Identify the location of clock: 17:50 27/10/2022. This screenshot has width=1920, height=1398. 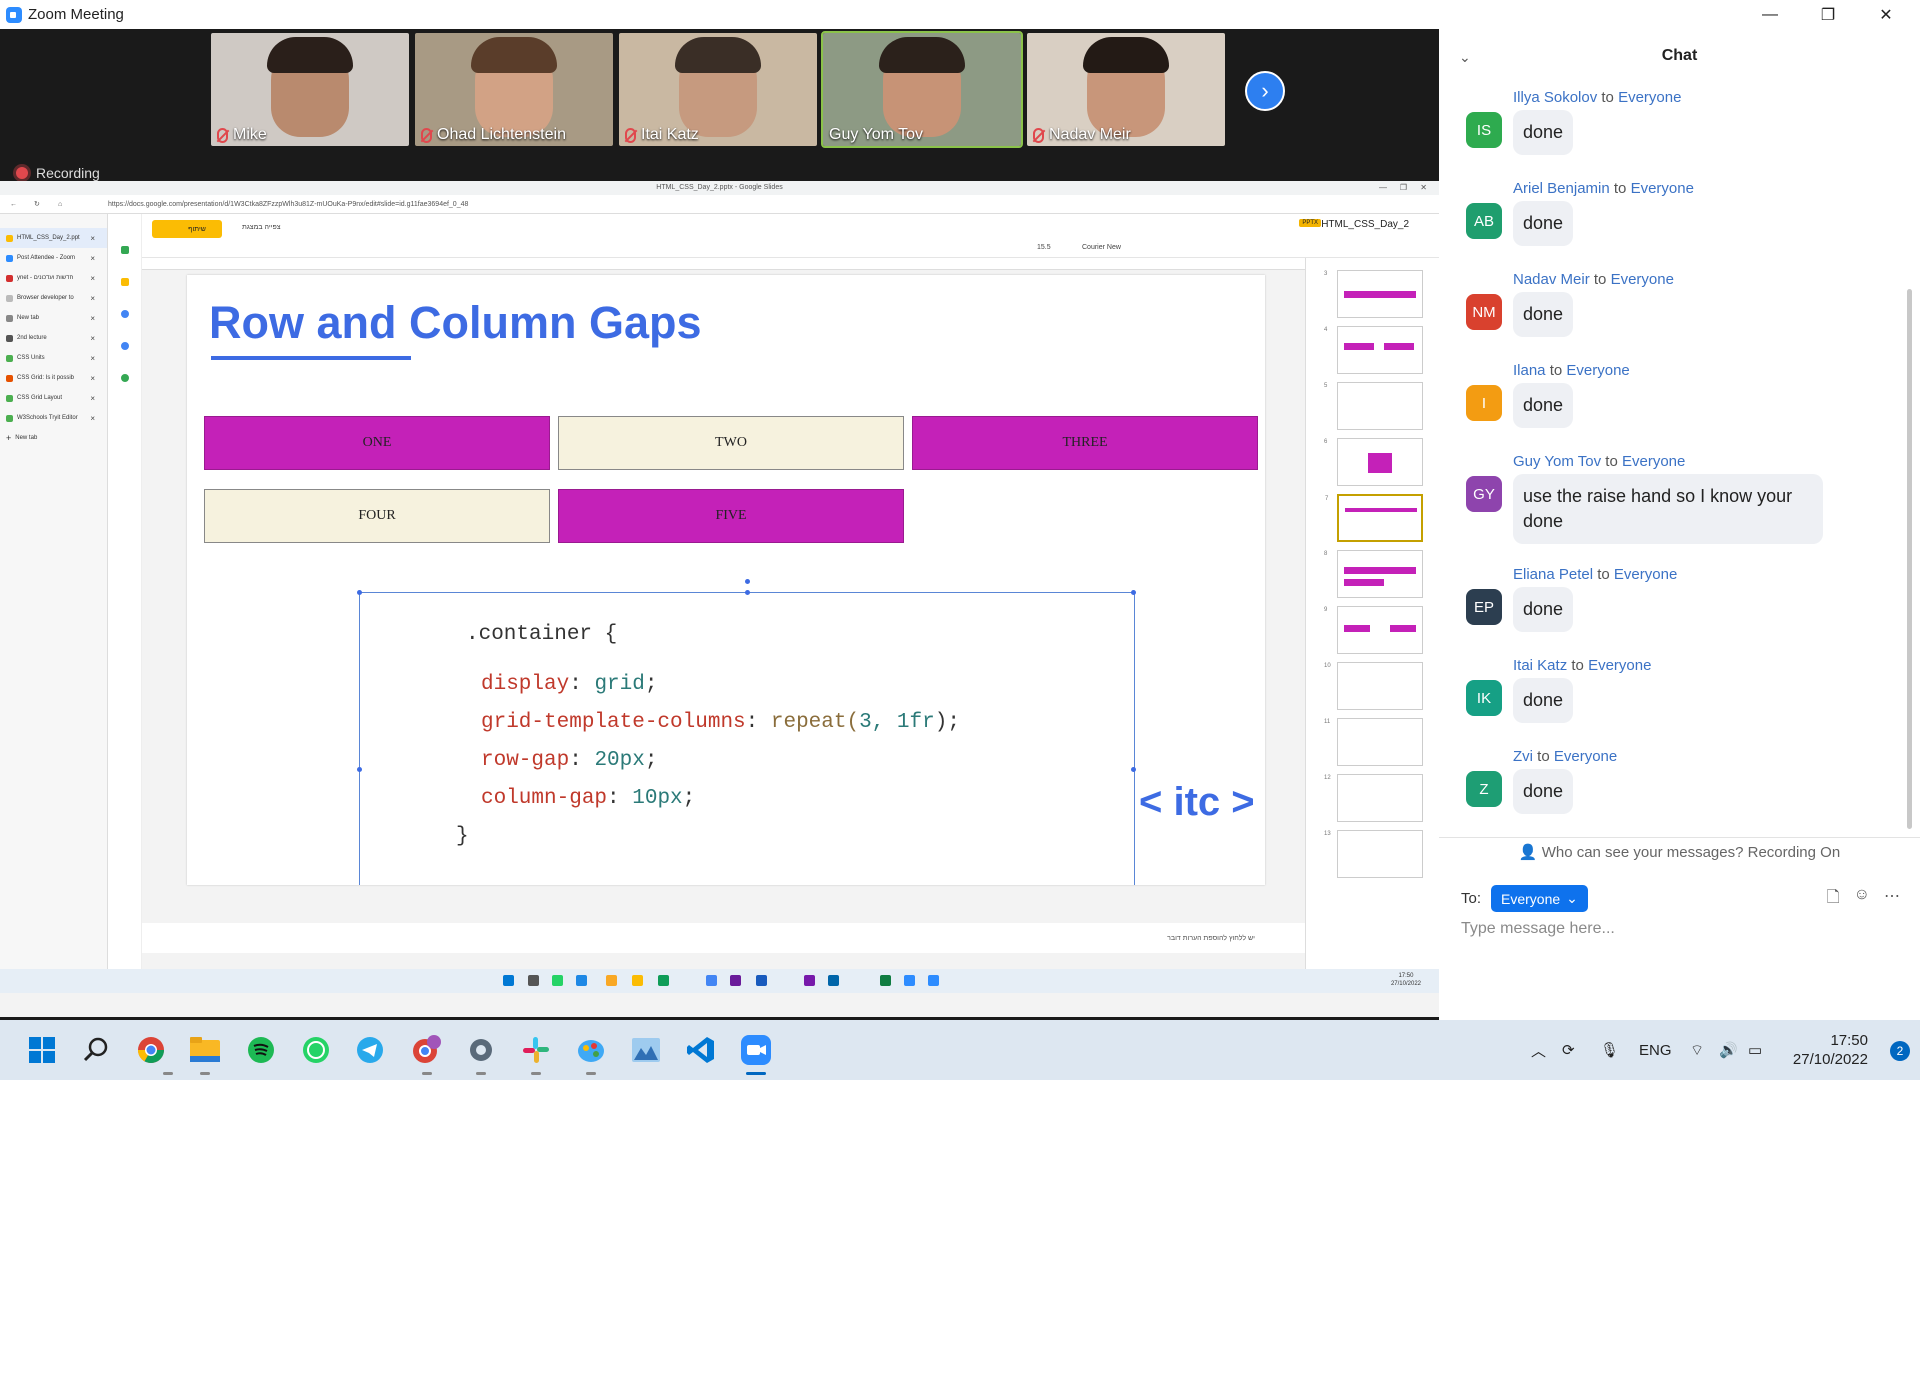
(1830, 1050).